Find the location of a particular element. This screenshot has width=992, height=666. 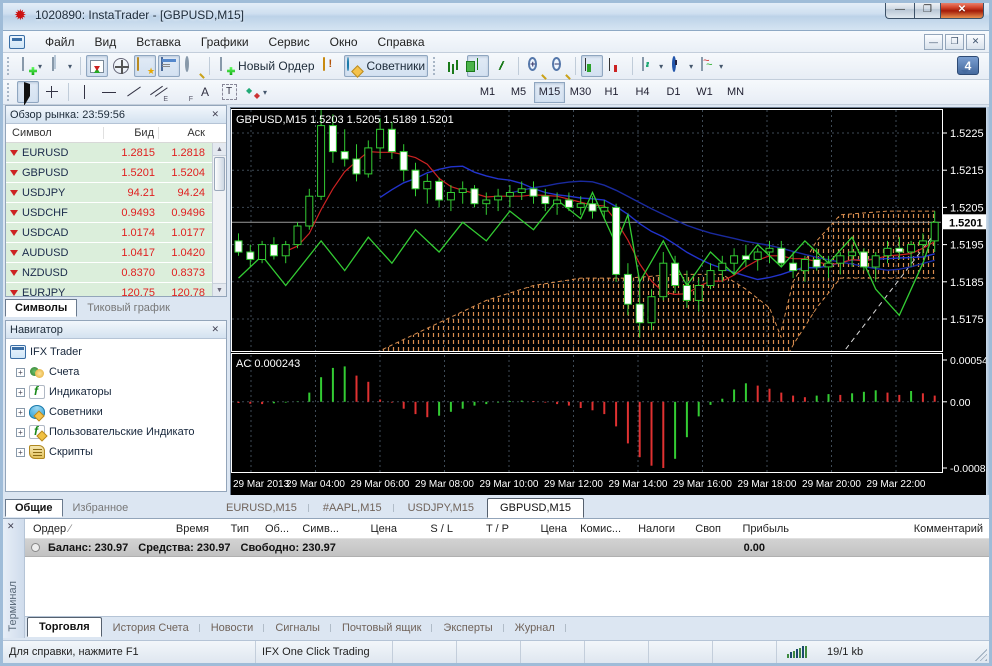

menu-view: Вид is located at coordinates (106, 42).